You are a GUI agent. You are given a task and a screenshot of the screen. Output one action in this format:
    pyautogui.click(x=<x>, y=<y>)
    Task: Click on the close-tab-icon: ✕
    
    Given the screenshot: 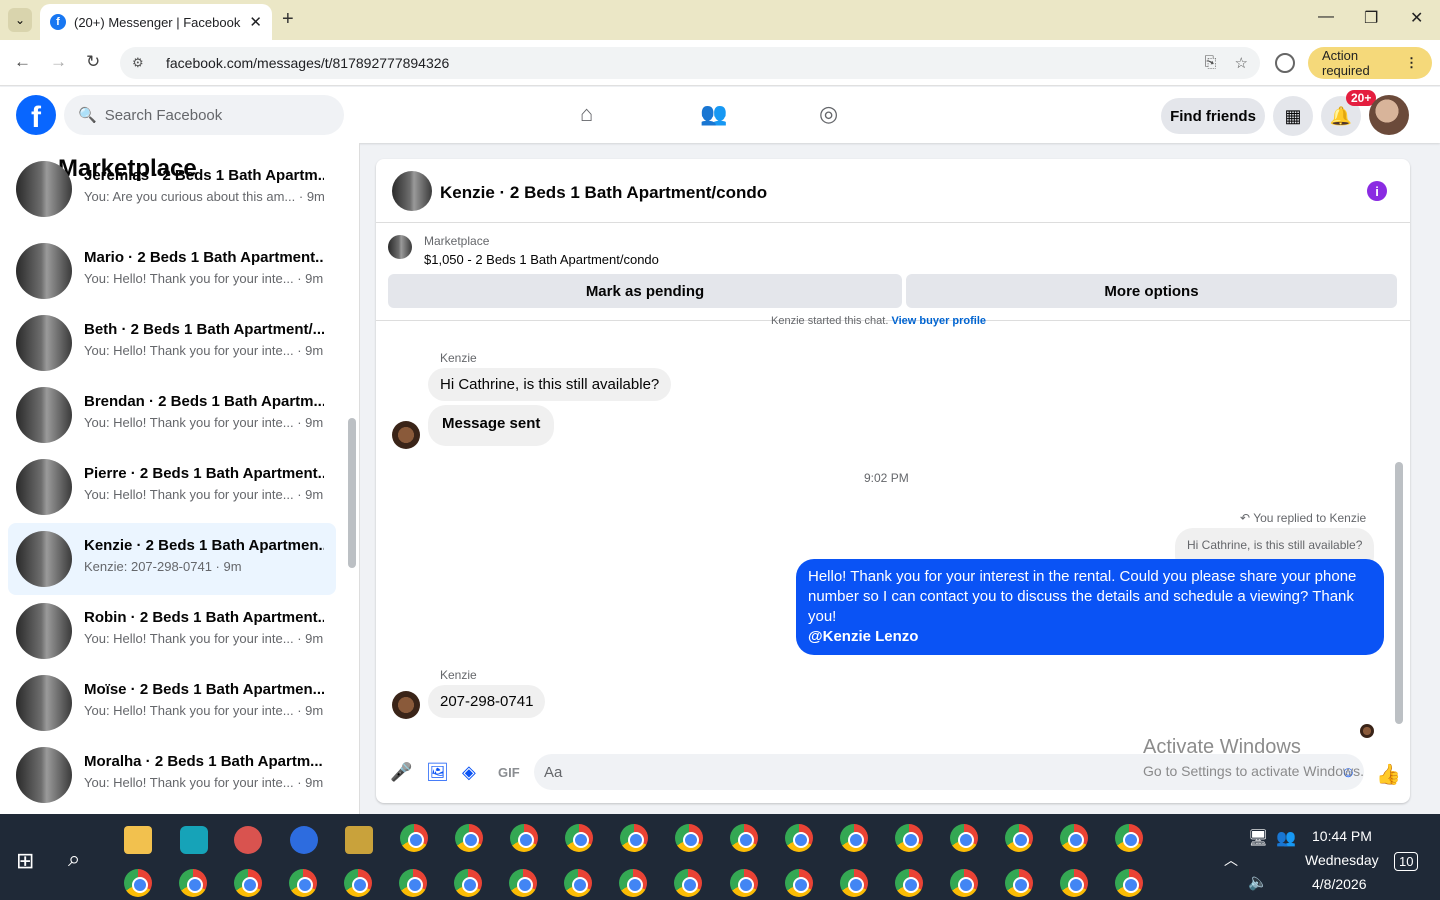 What is the action you would take?
    pyautogui.click(x=255, y=22)
    